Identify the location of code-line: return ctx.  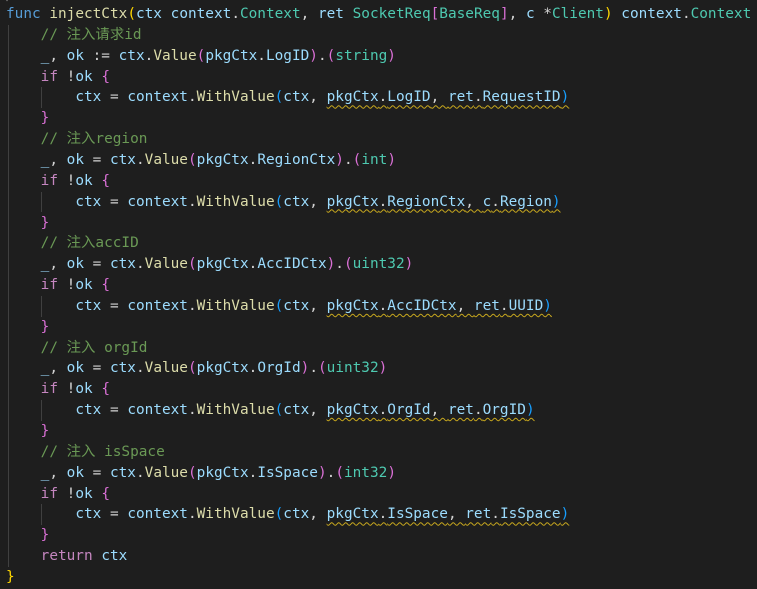
(67, 556).